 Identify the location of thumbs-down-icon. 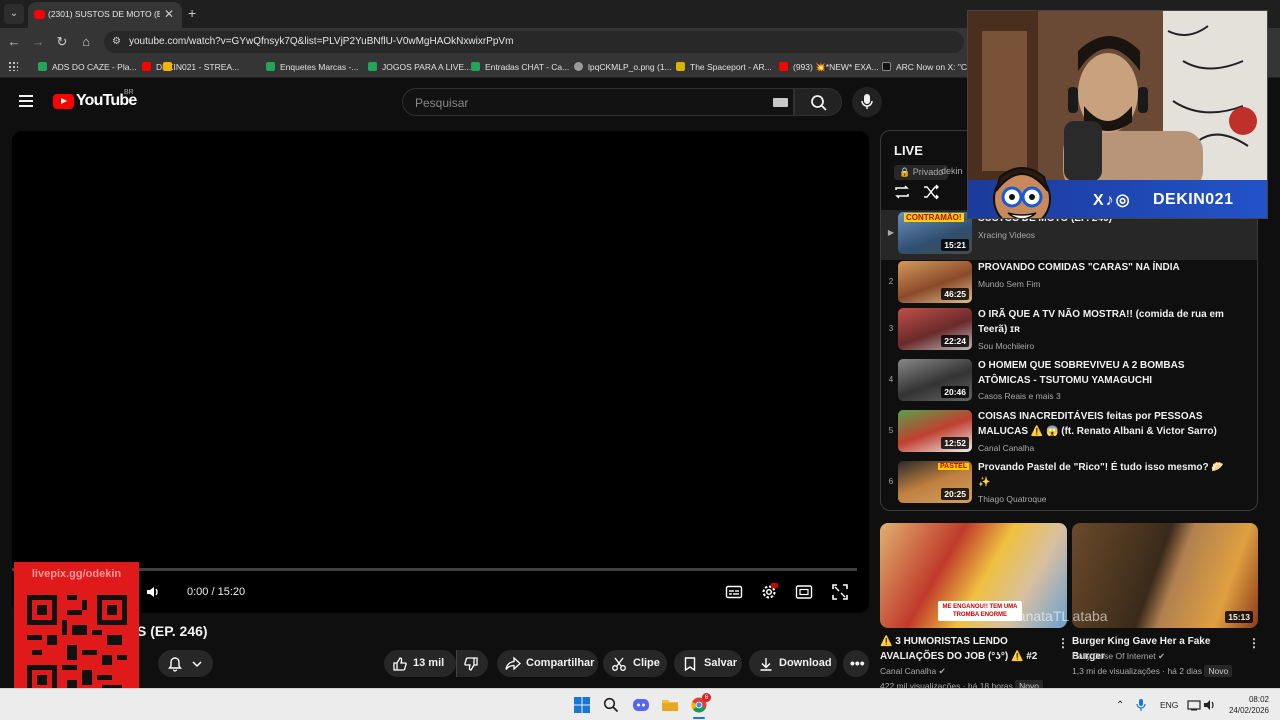
(471, 664).